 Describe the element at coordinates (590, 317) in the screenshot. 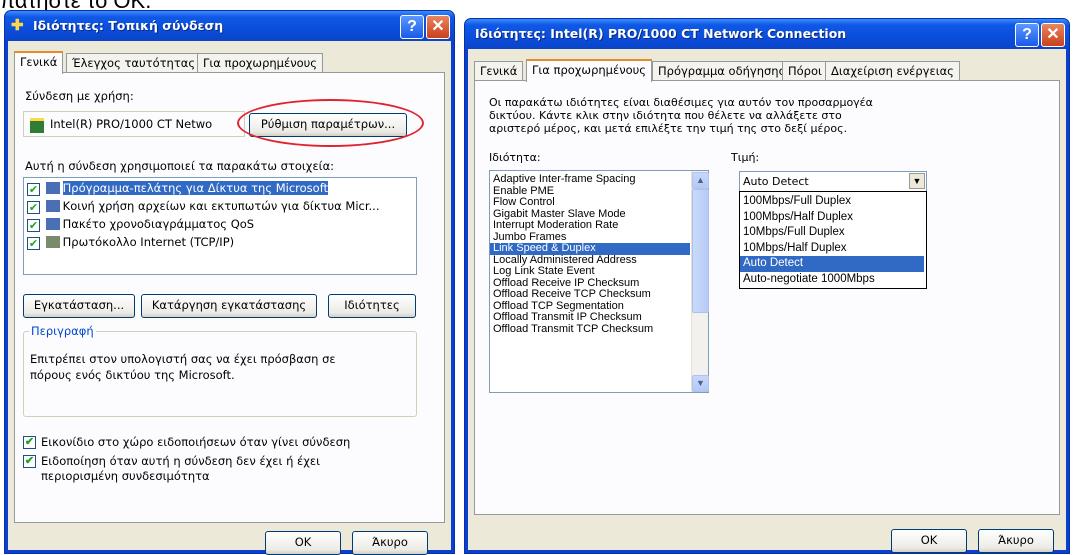

I see `property-item: Offload Transmit IP Checksum` at that location.